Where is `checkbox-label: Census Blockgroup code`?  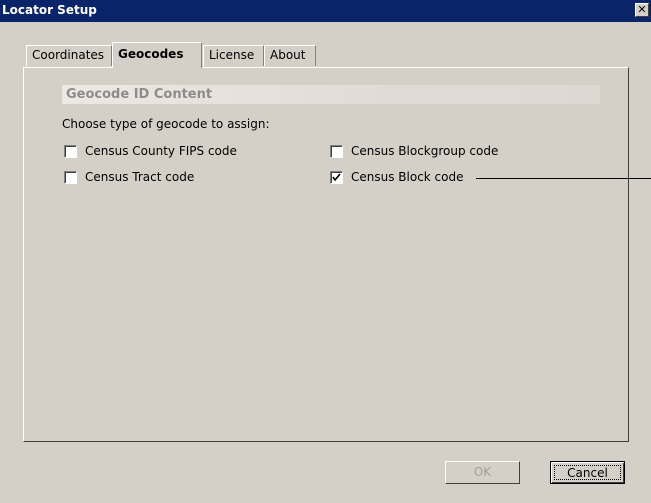
checkbox-label: Census Blockgroup code is located at coordinates (425, 151).